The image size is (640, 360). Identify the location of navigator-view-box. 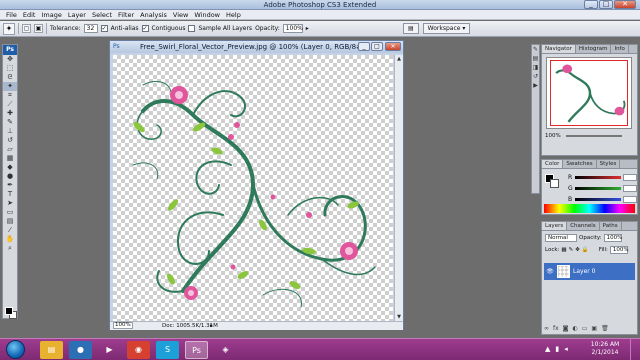
(589, 93).